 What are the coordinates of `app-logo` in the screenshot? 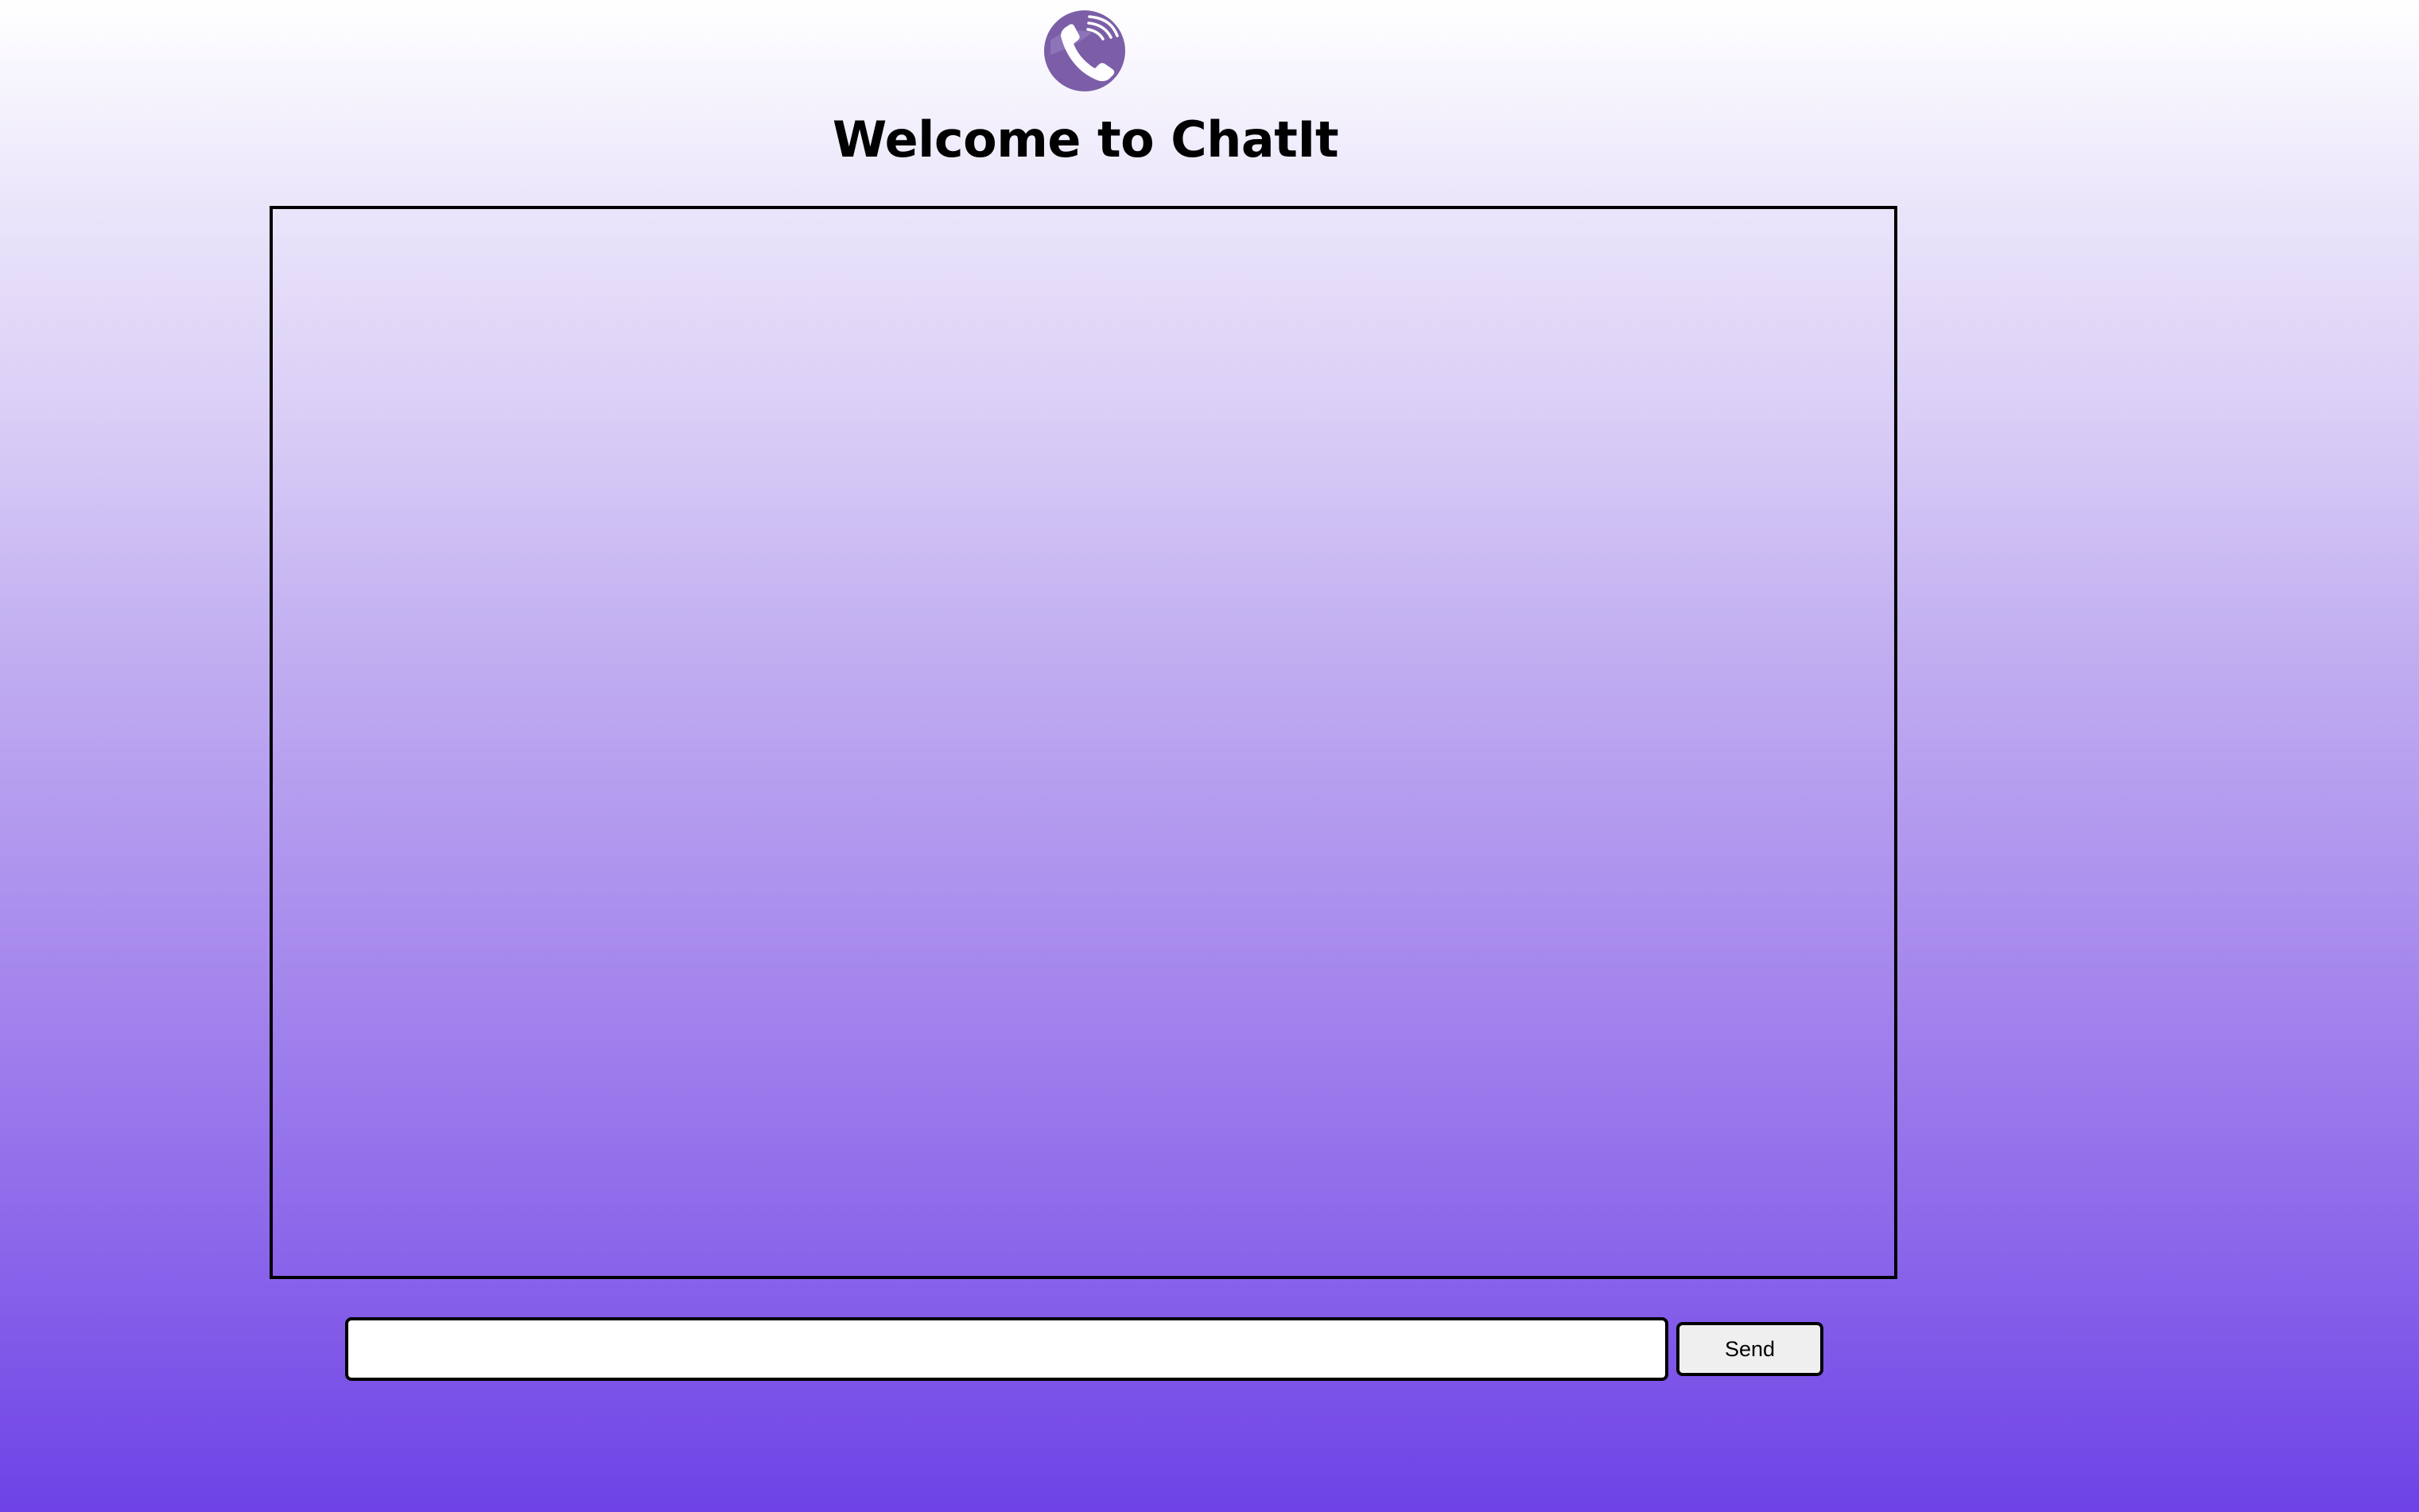 It's located at (1084, 51).